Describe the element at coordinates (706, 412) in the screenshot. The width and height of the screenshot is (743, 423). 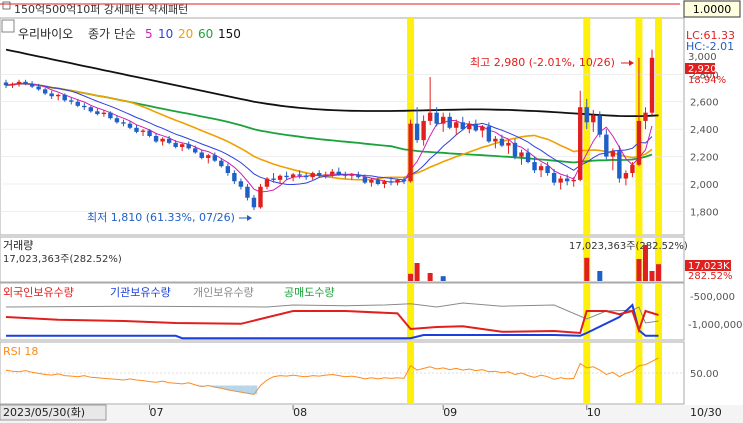
I see `x-axis-end: 10/30` at that location.